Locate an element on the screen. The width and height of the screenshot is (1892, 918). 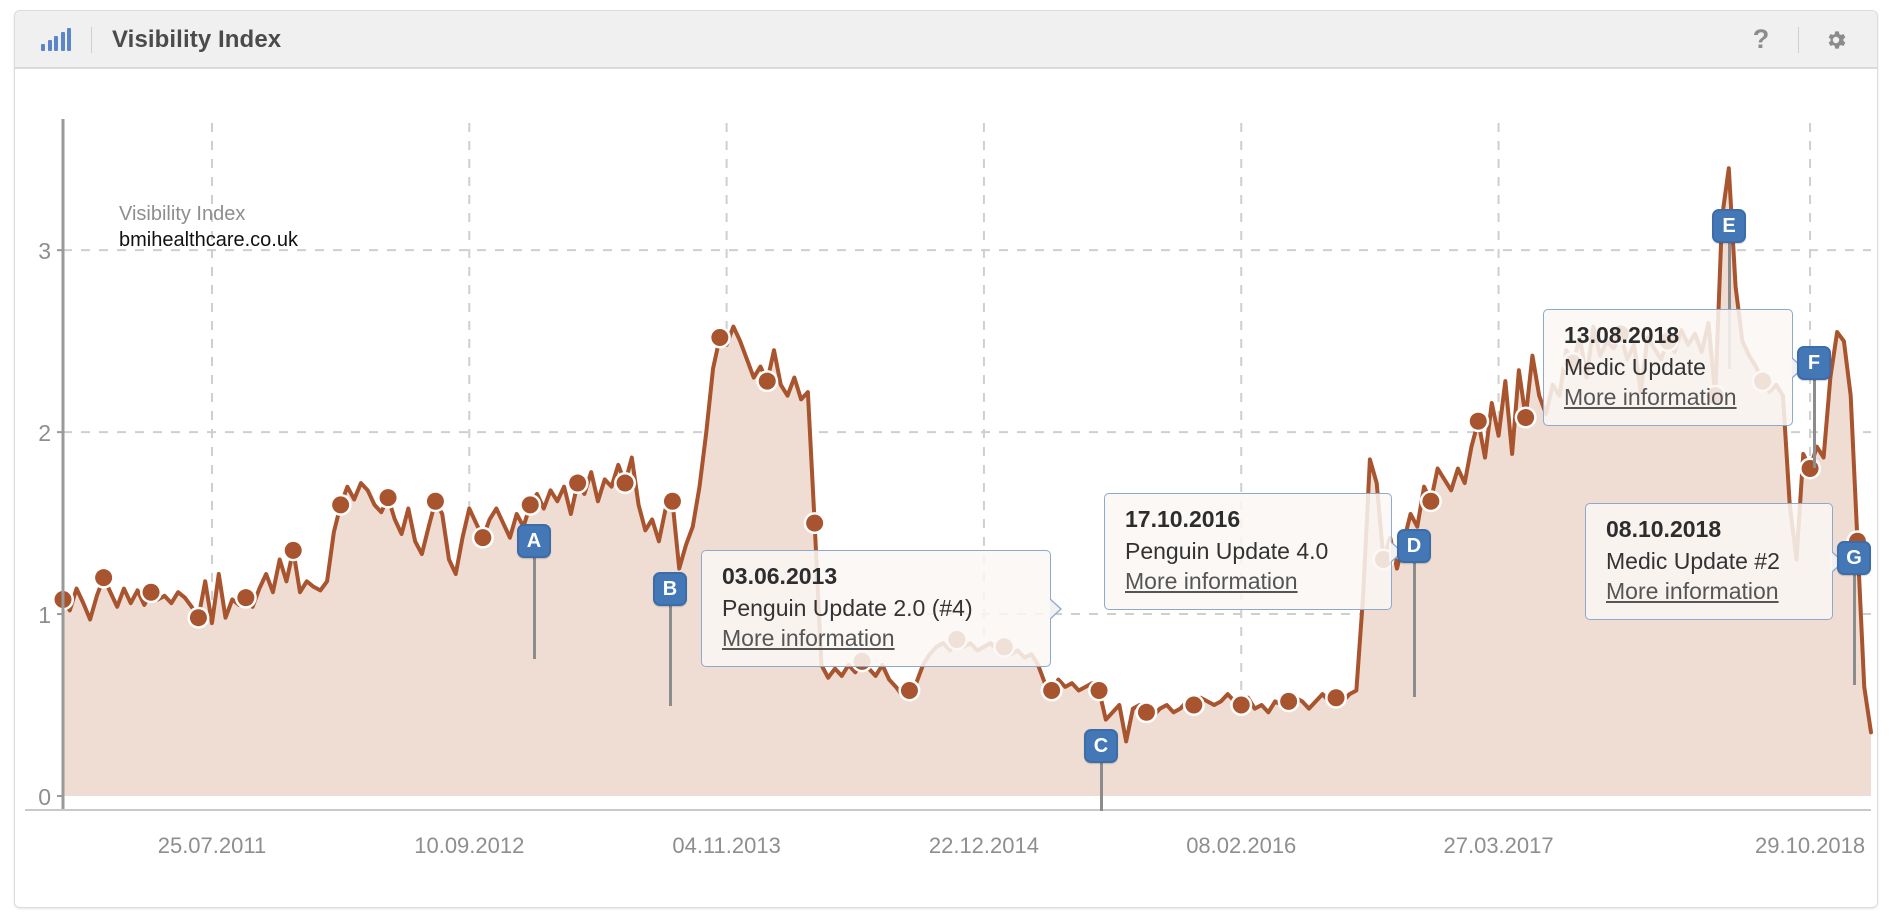
svg-text: 25.07.2011 is located at coordinates (212, 845).